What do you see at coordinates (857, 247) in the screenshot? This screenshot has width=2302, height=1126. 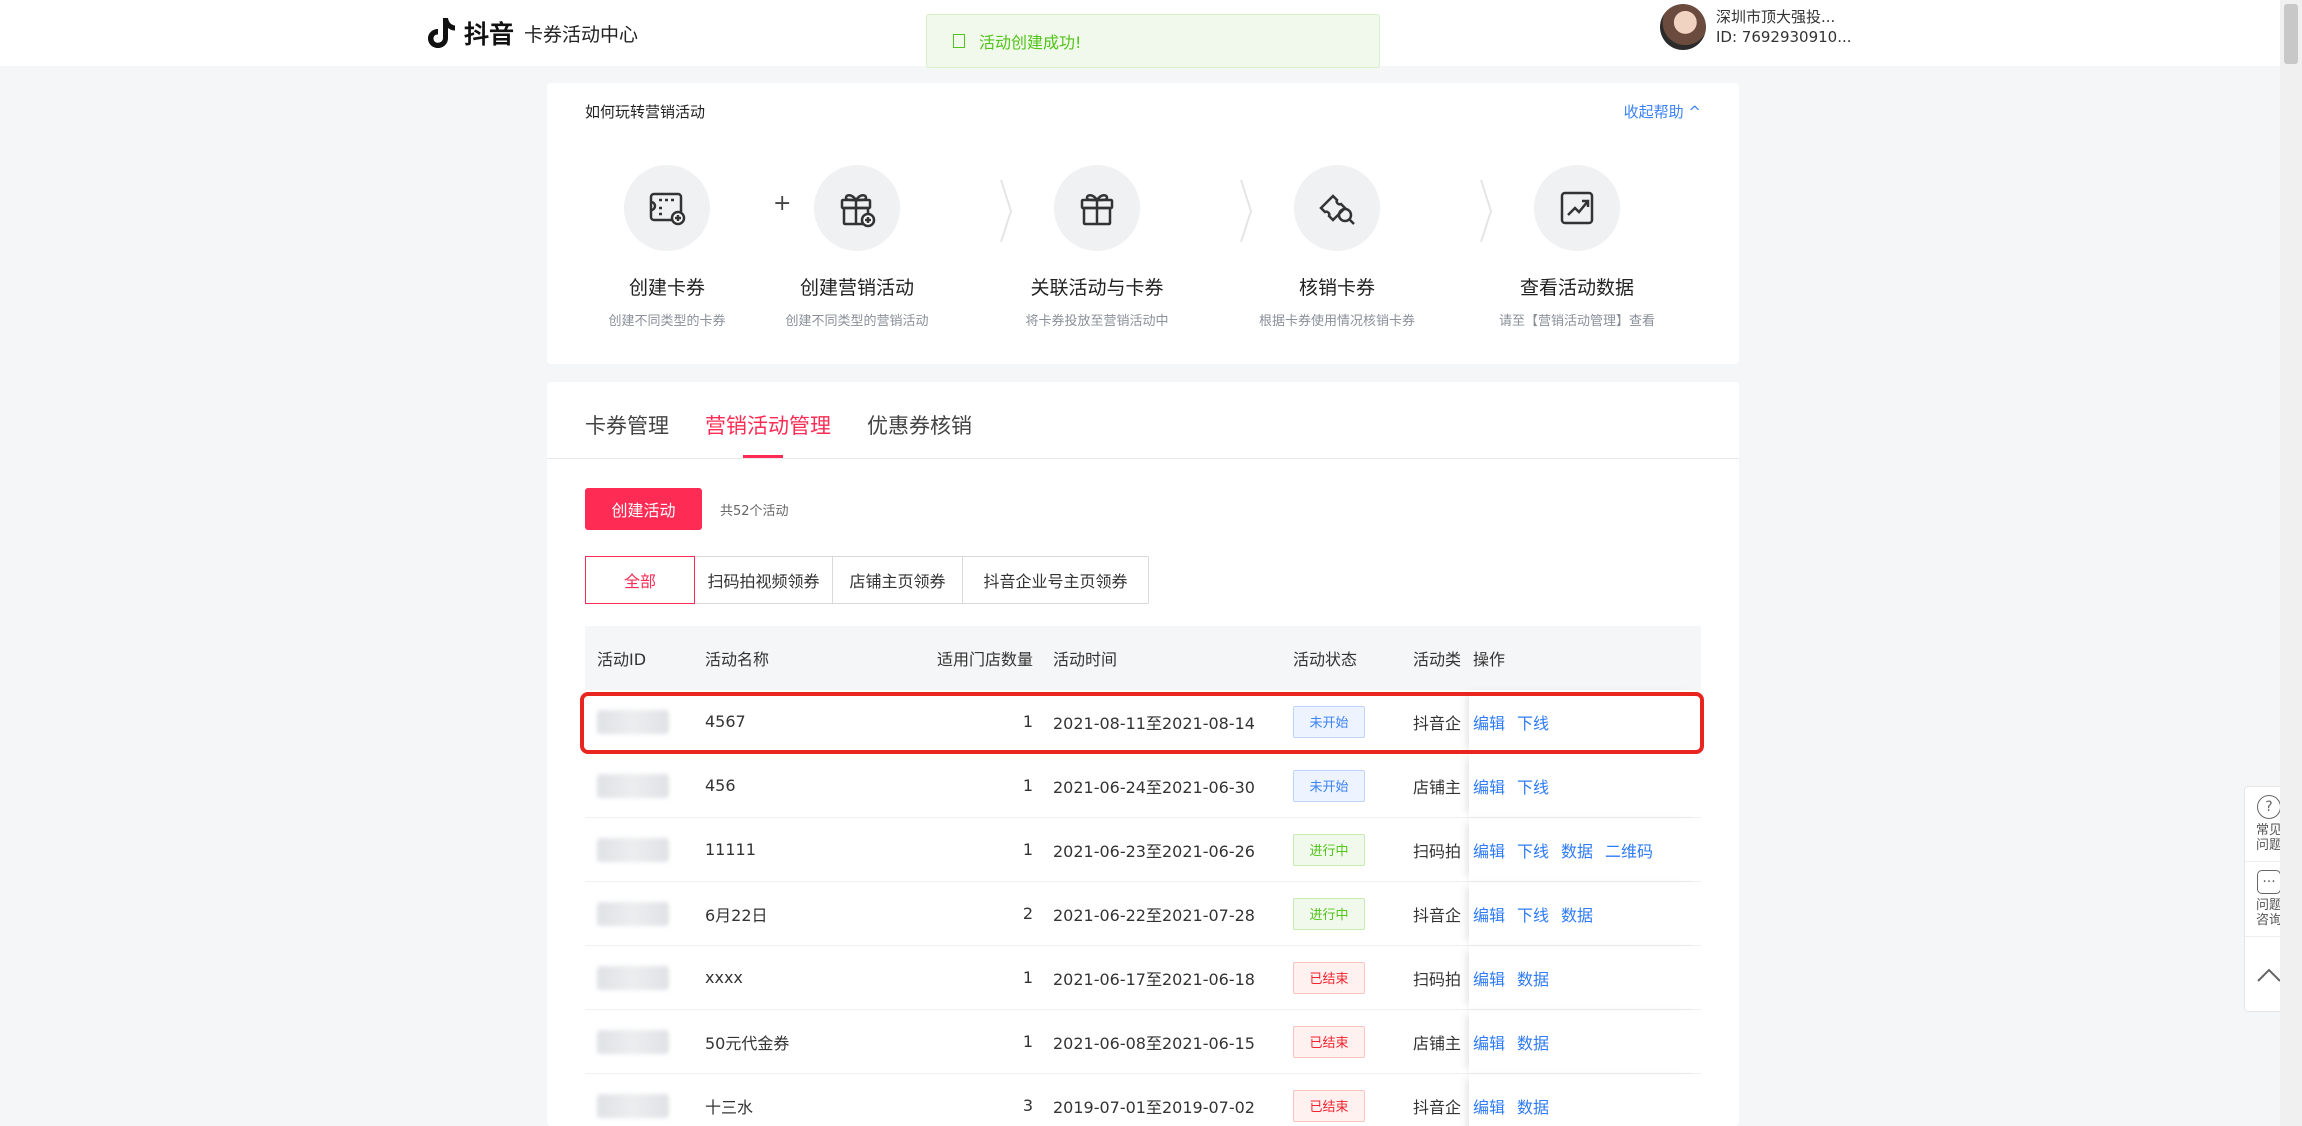 I see `step-create-activity: 创建营销活动 创建不同类型的营销活动` at bounding box center [857, 247].